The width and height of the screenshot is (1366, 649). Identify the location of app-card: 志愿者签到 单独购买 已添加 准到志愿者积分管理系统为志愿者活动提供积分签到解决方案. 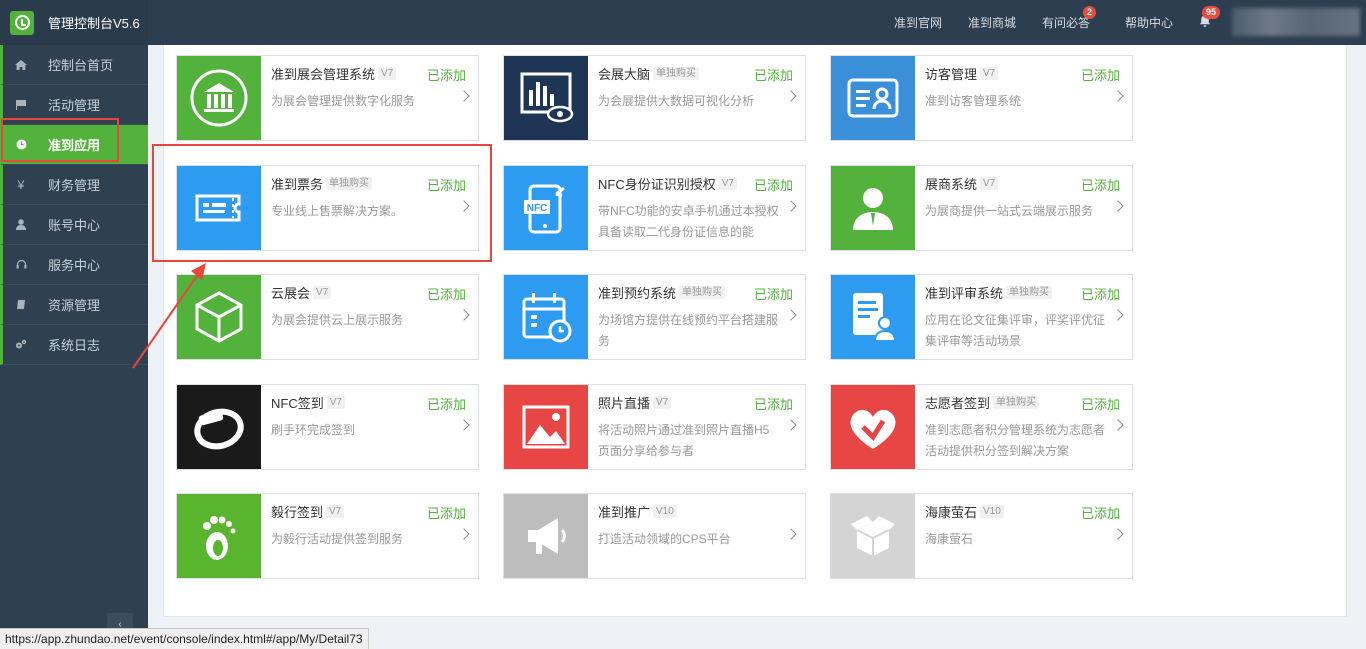
(981, 427).